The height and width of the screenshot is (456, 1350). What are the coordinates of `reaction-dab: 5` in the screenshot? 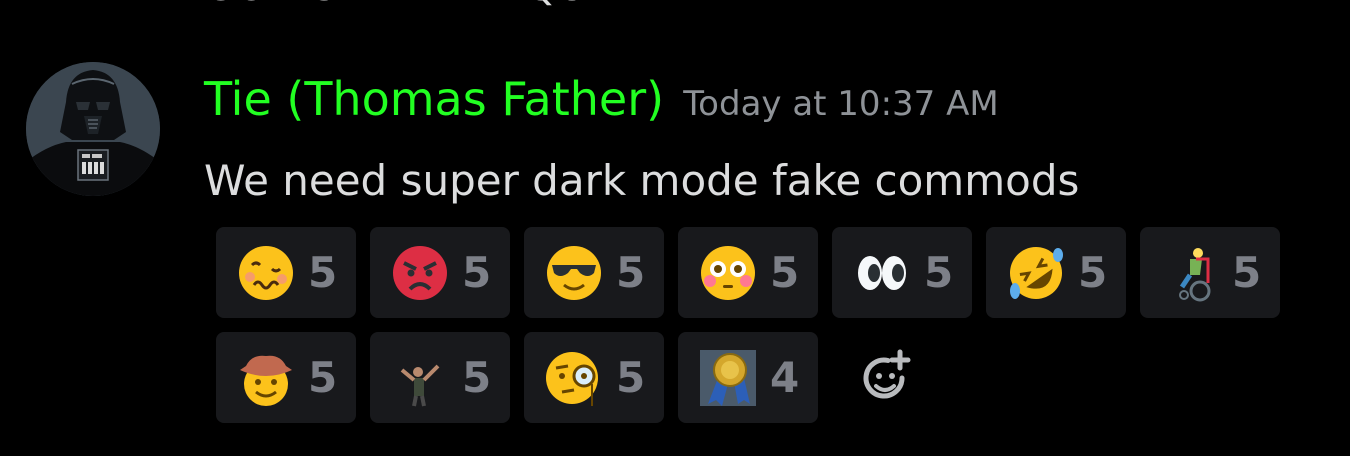 It's located at (440, 377).